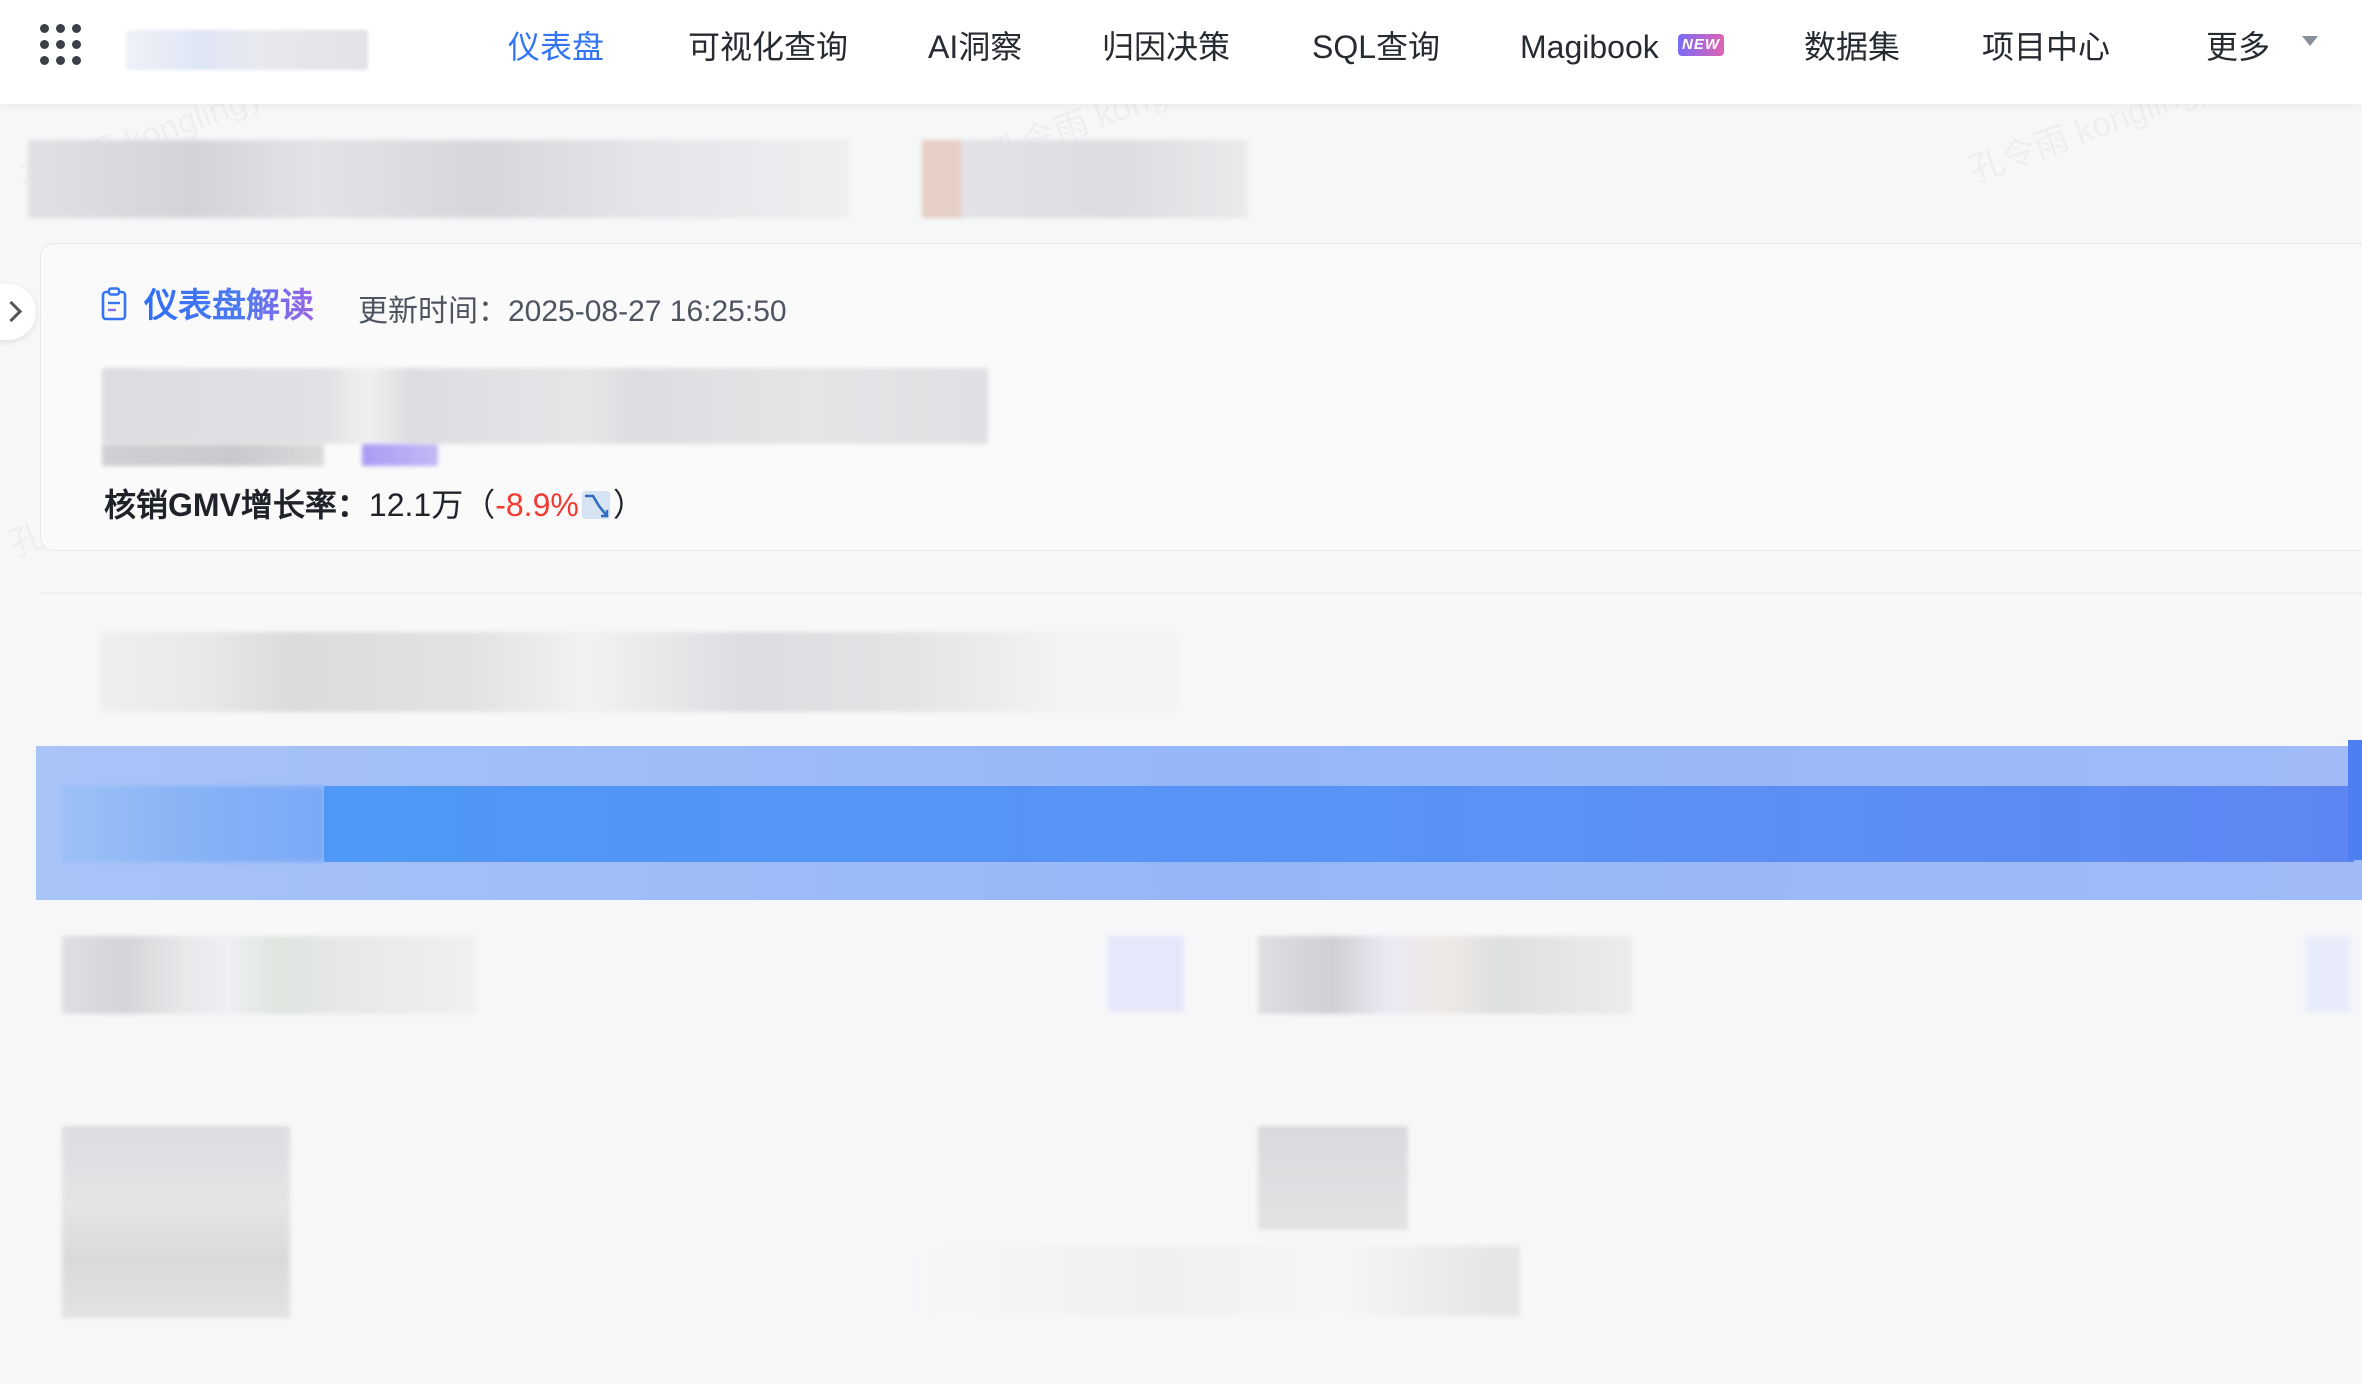 This screenshot has height=1384, width=2362. What do you see at coordinates (1220, 1281) in the screenshot?
I see `footer-redacted` at bounding box center [1220, 1281].